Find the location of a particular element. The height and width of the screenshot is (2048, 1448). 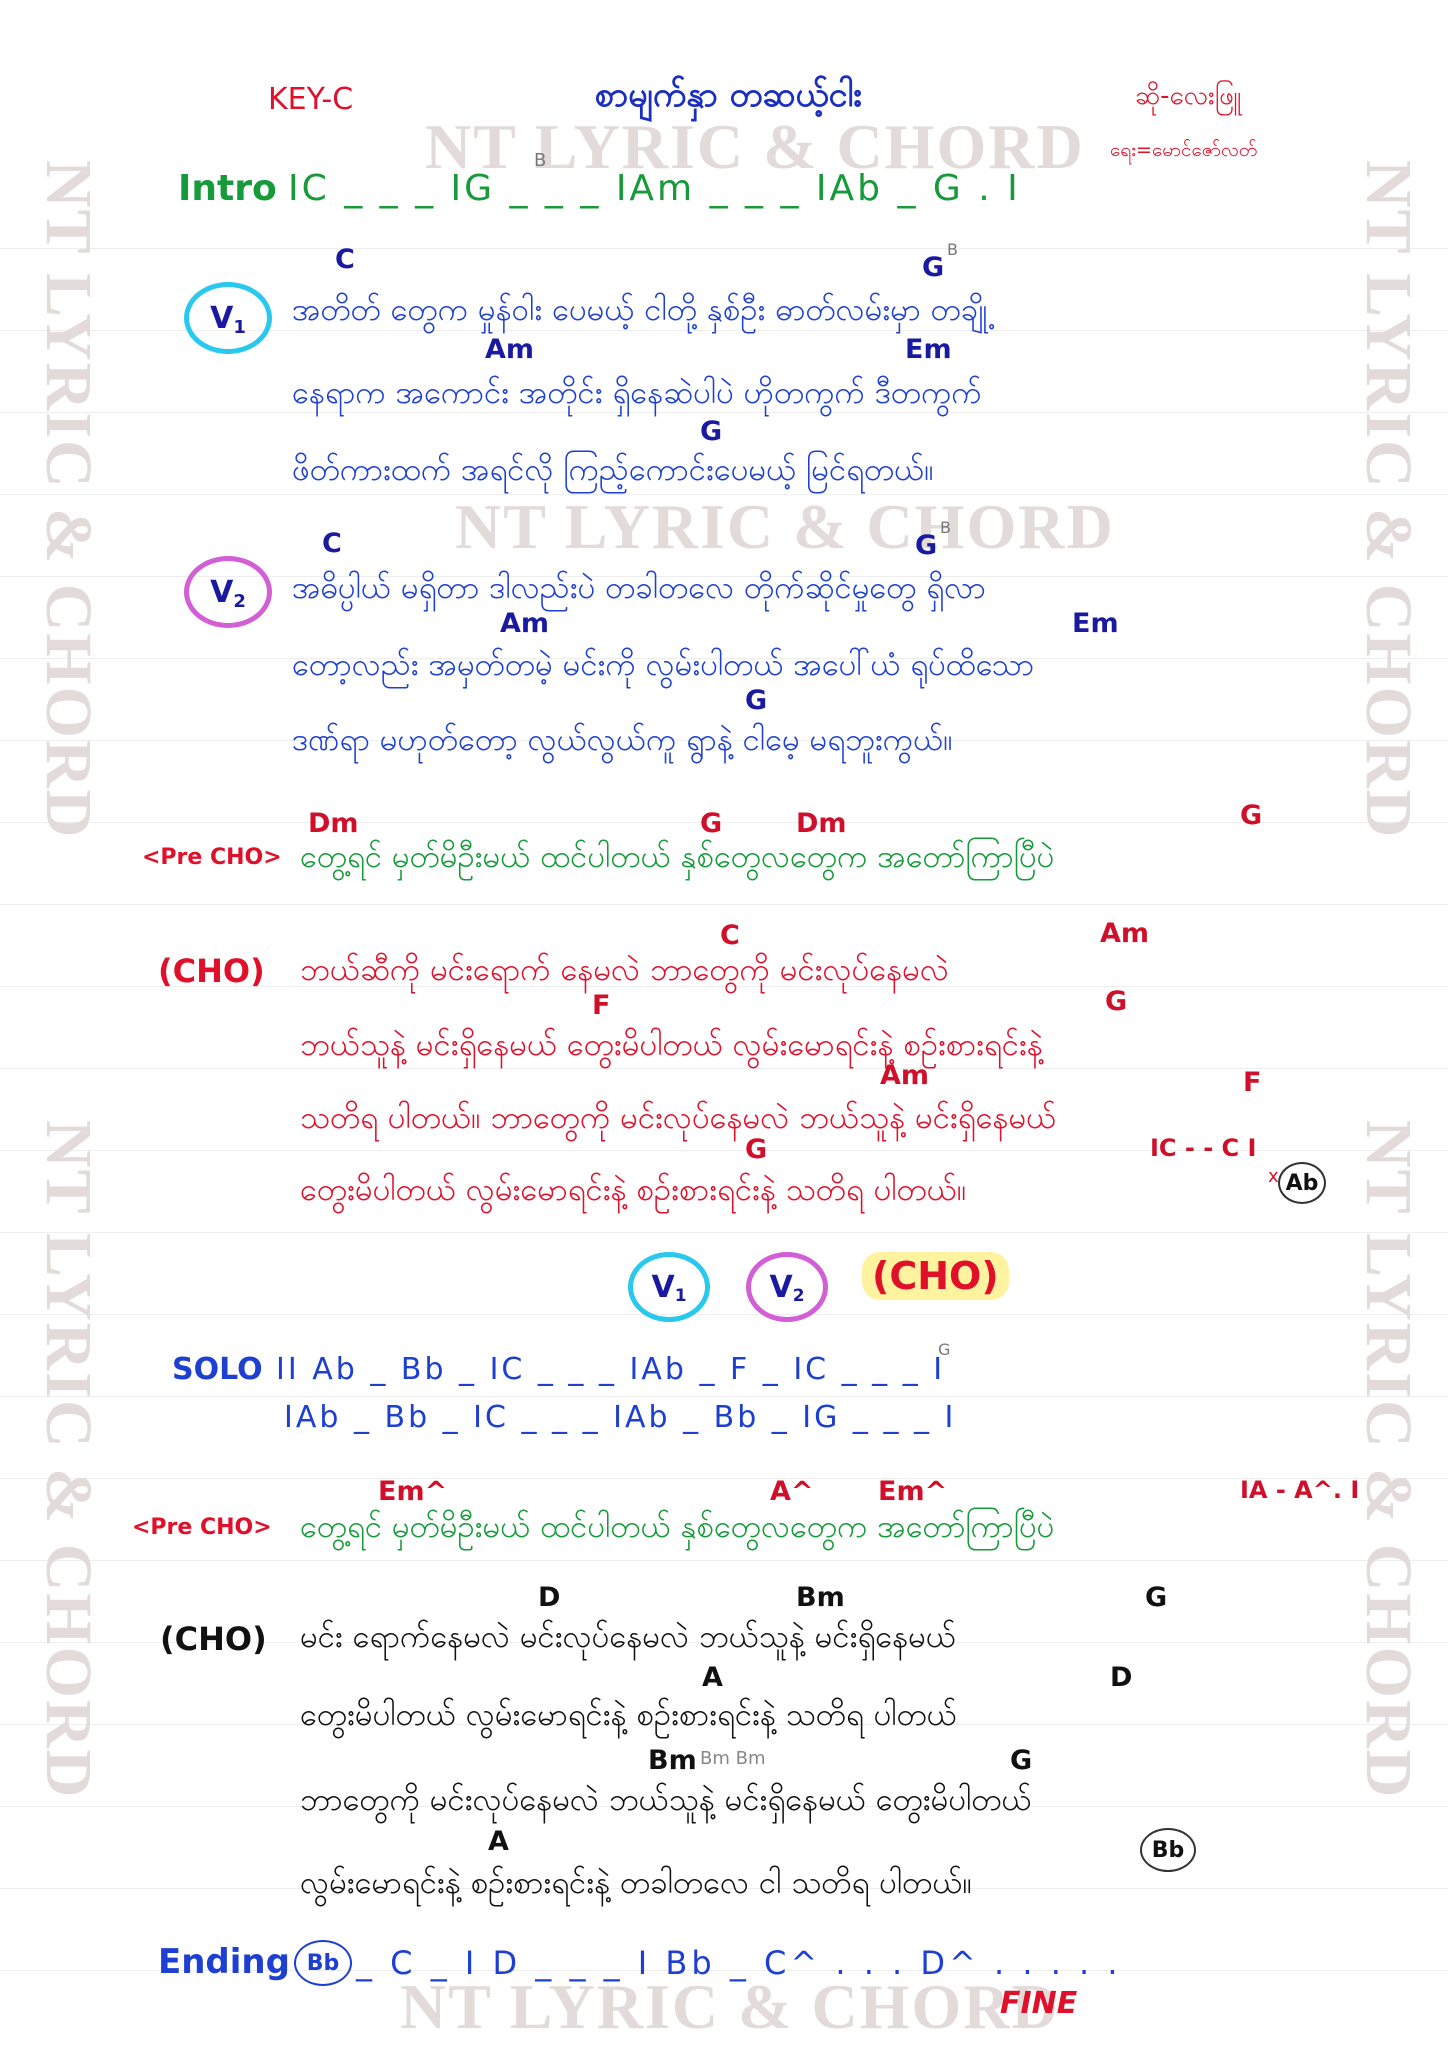

singer-credit: ဆို-လေးဖြူ is located at coordinates (1188, 96).